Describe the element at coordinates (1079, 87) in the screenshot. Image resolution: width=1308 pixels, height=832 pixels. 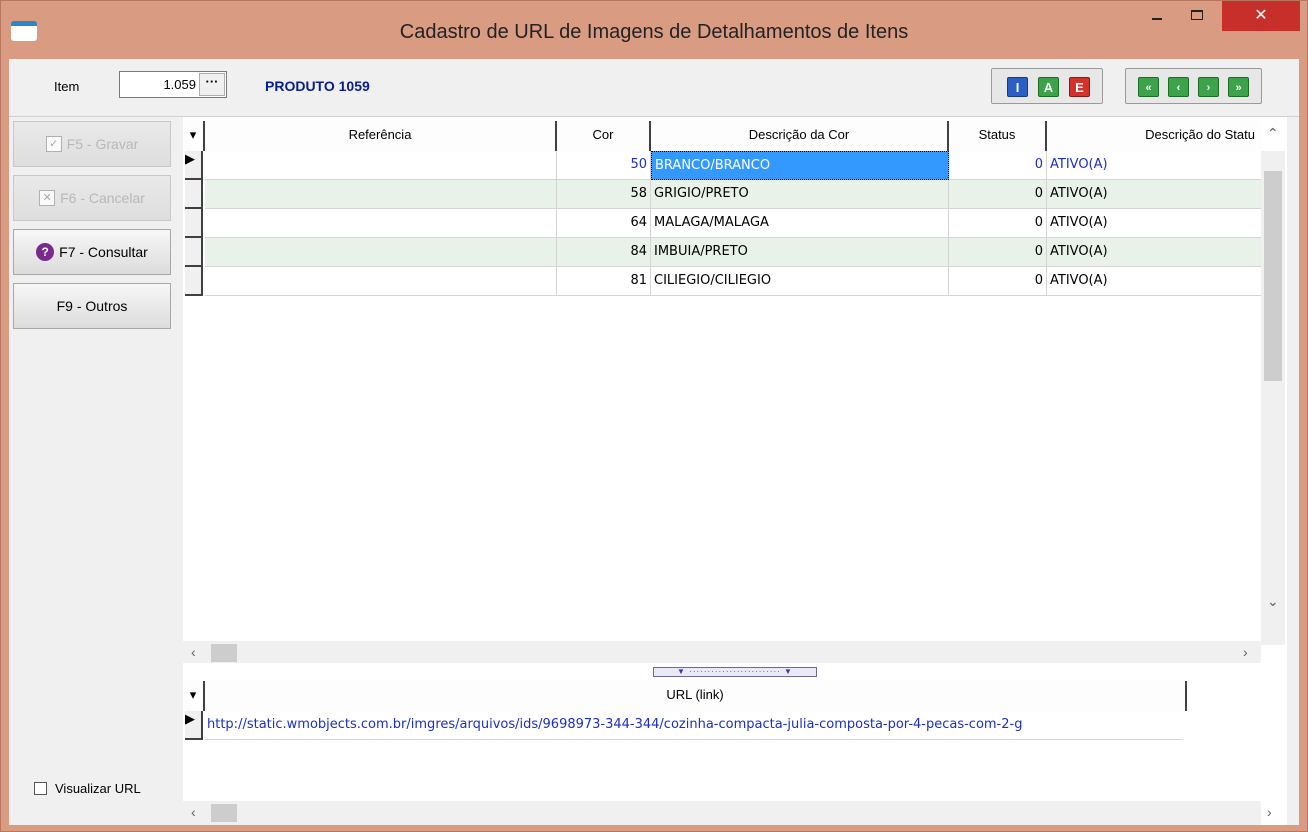
I see `delete-button: E` at that location.